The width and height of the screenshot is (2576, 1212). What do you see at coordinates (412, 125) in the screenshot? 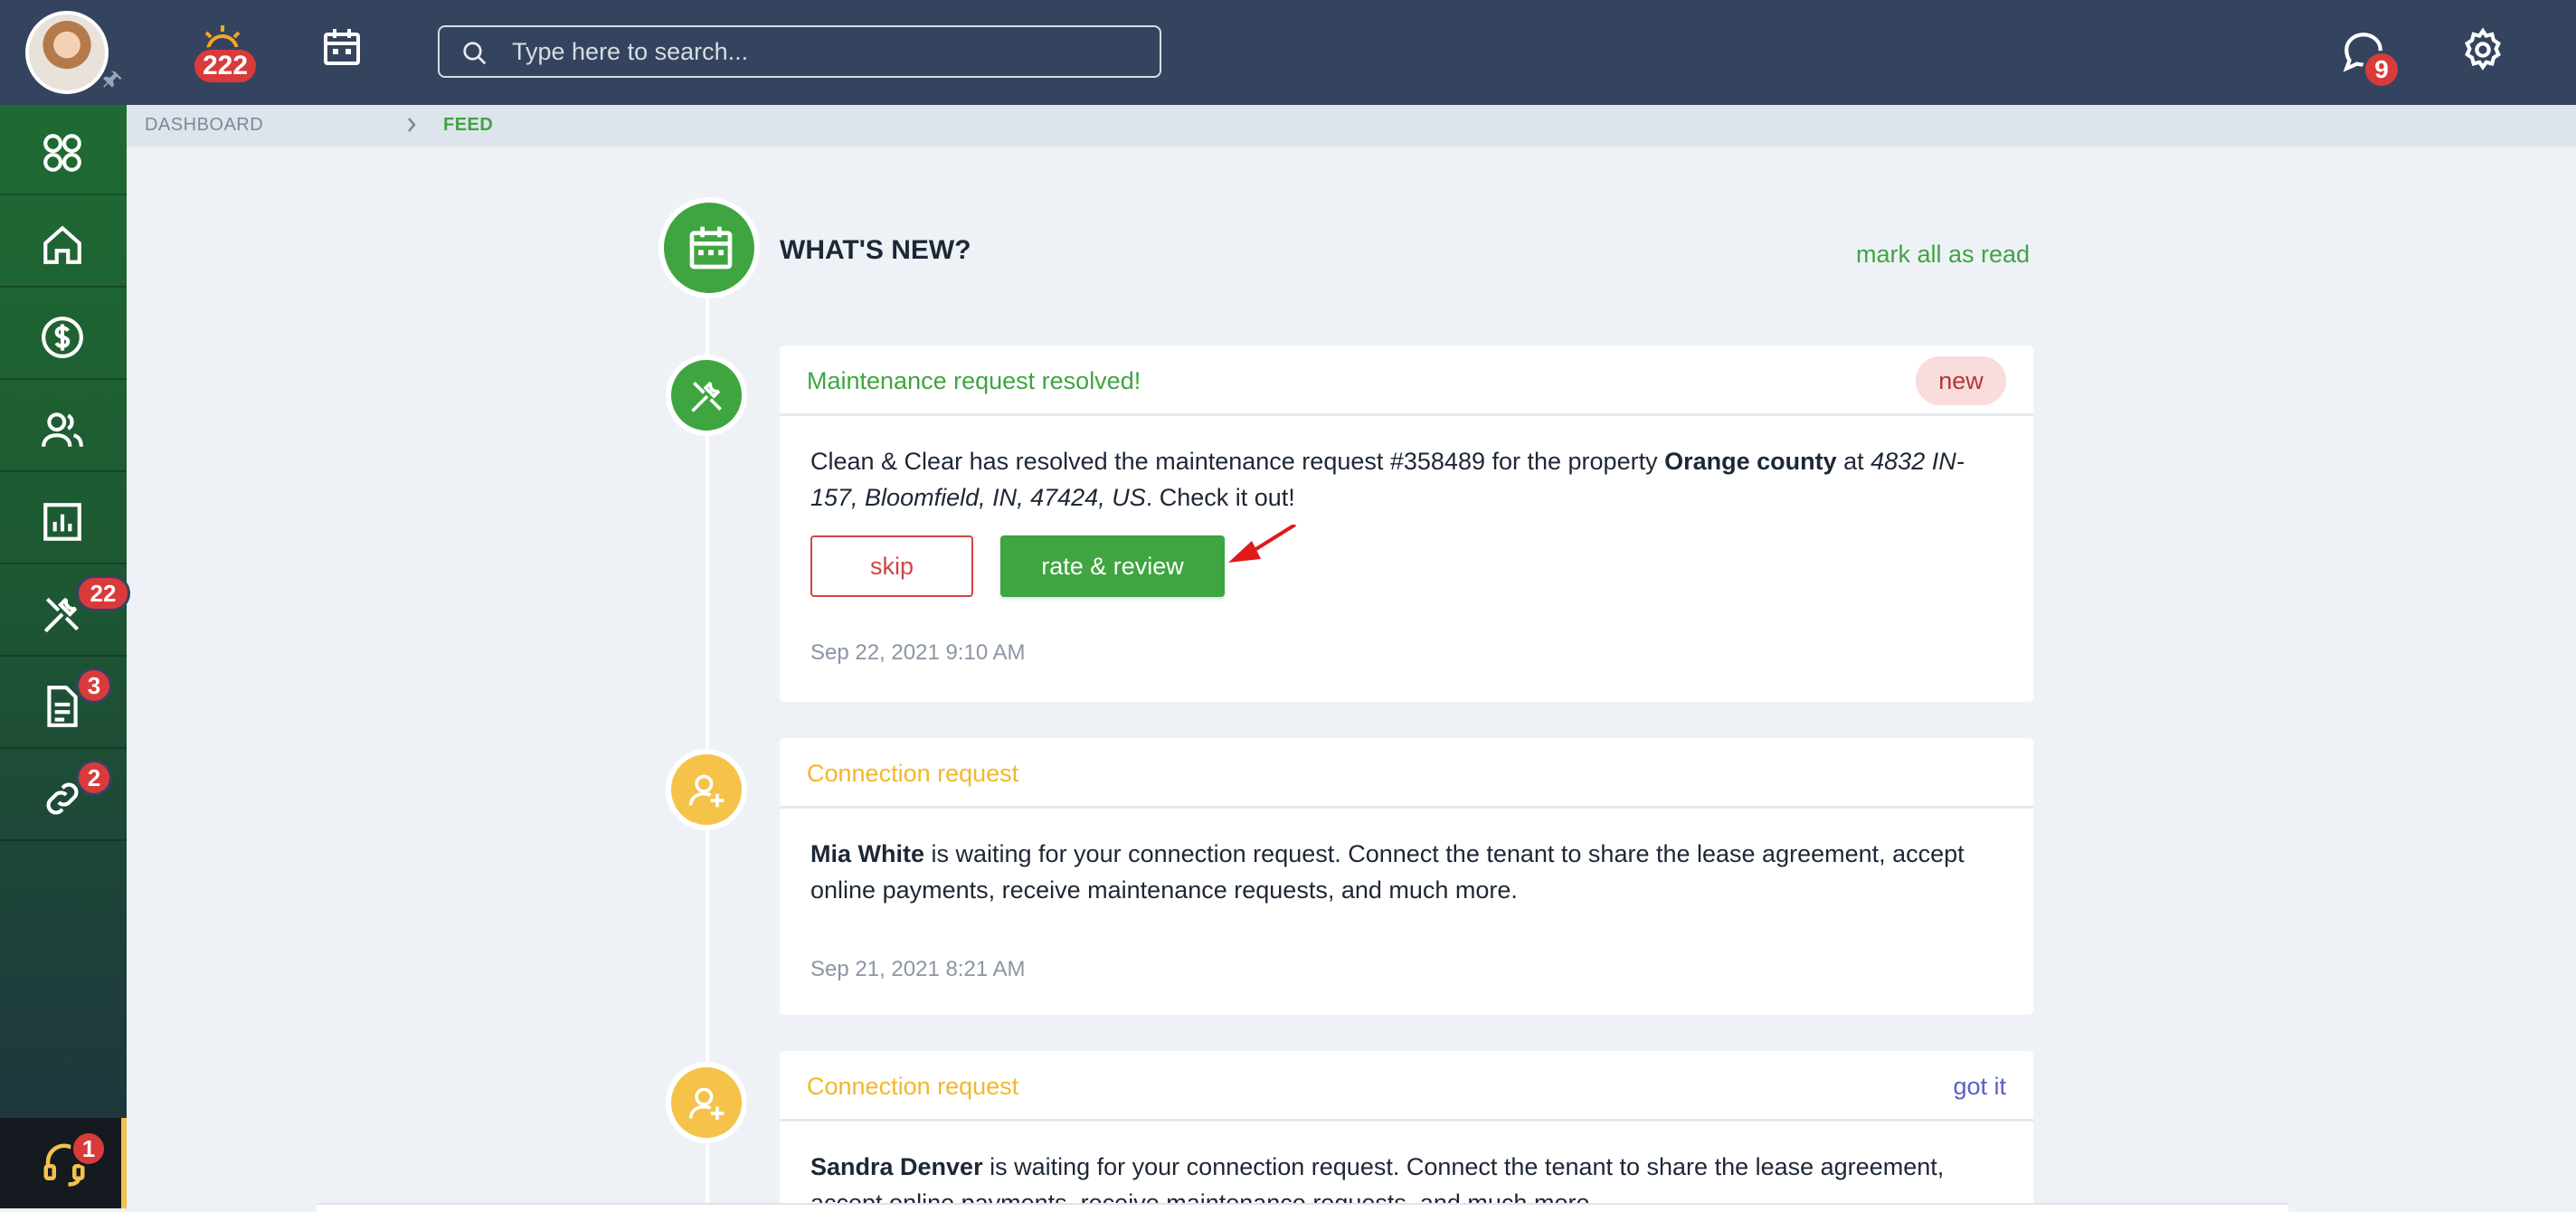
I see `chevron-right-icon` at bounding box center [412, 125].